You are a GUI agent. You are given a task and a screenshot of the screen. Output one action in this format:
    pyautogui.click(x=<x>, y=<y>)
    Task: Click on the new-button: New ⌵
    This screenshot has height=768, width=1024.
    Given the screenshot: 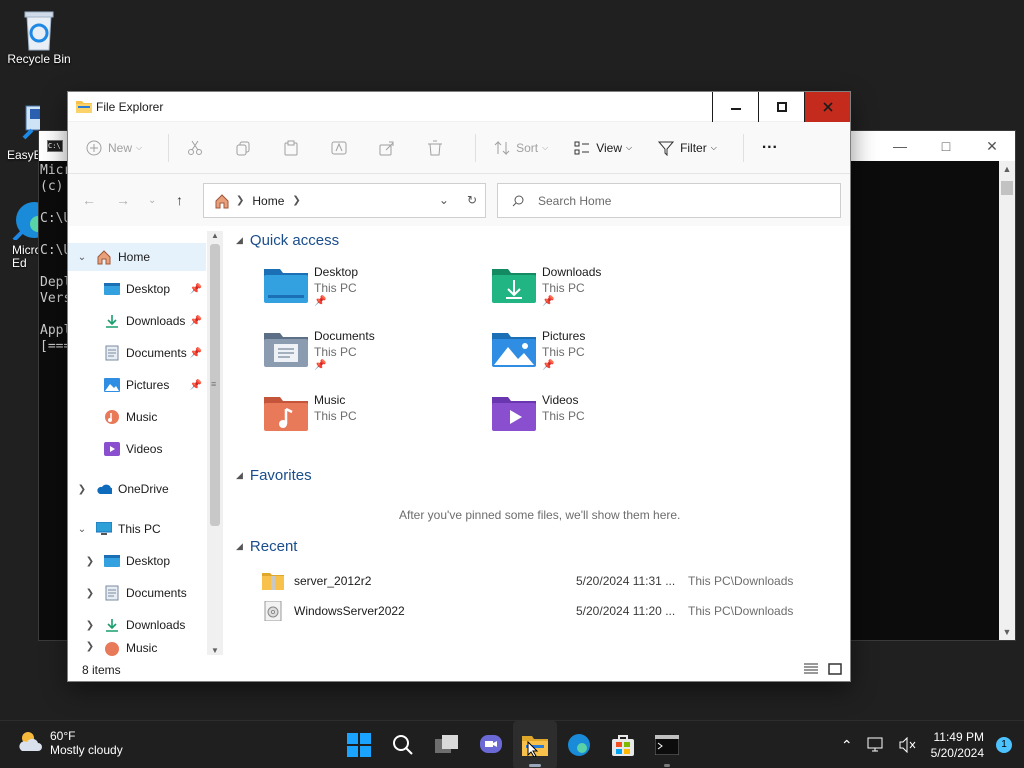 What is the action you would take?
    pyautogui.click(x=114, y=148)
    